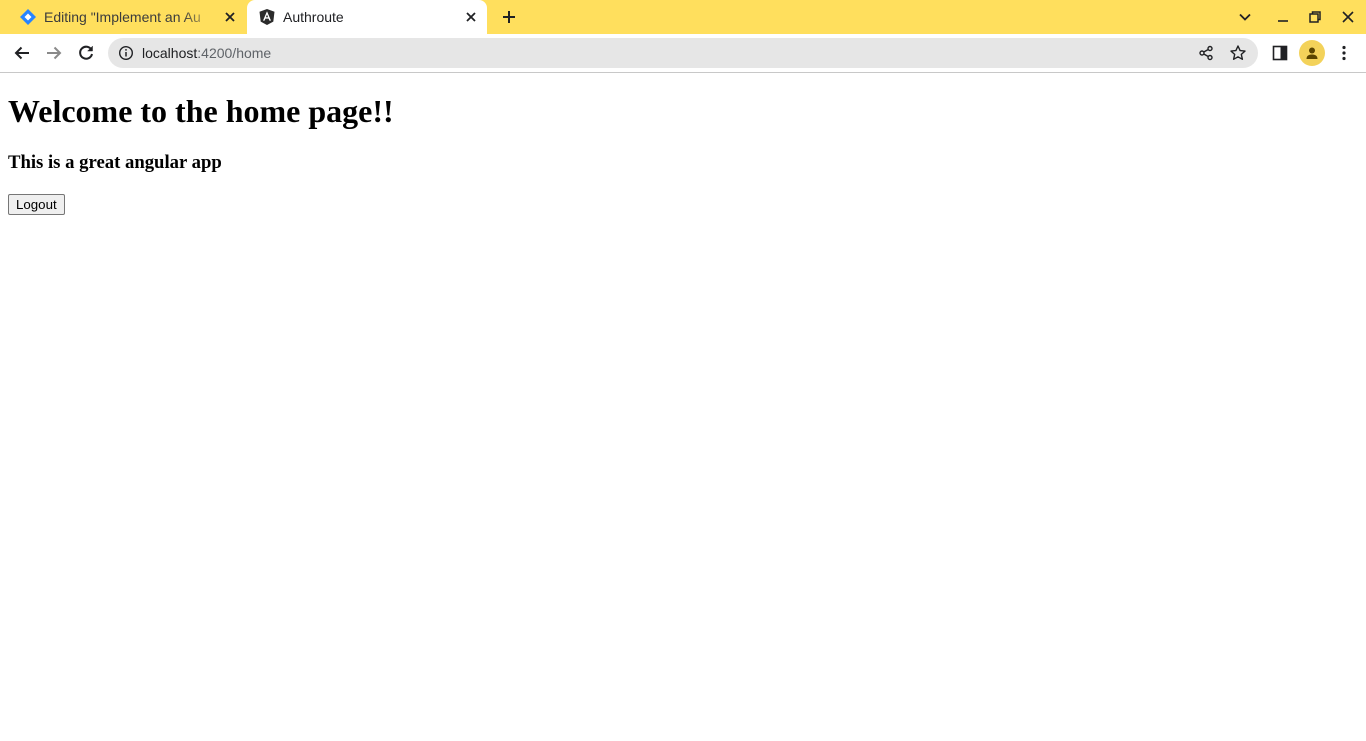 This screenshot has height=741, width=1366. I want to click on side-panel-icon, so click(1280, 53).